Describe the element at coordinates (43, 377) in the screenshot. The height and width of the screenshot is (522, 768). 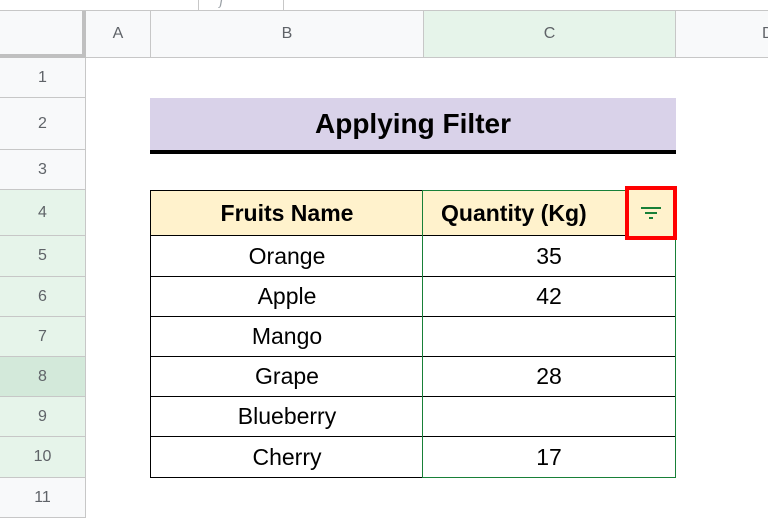
I see `row-header-8: 8` at that location.